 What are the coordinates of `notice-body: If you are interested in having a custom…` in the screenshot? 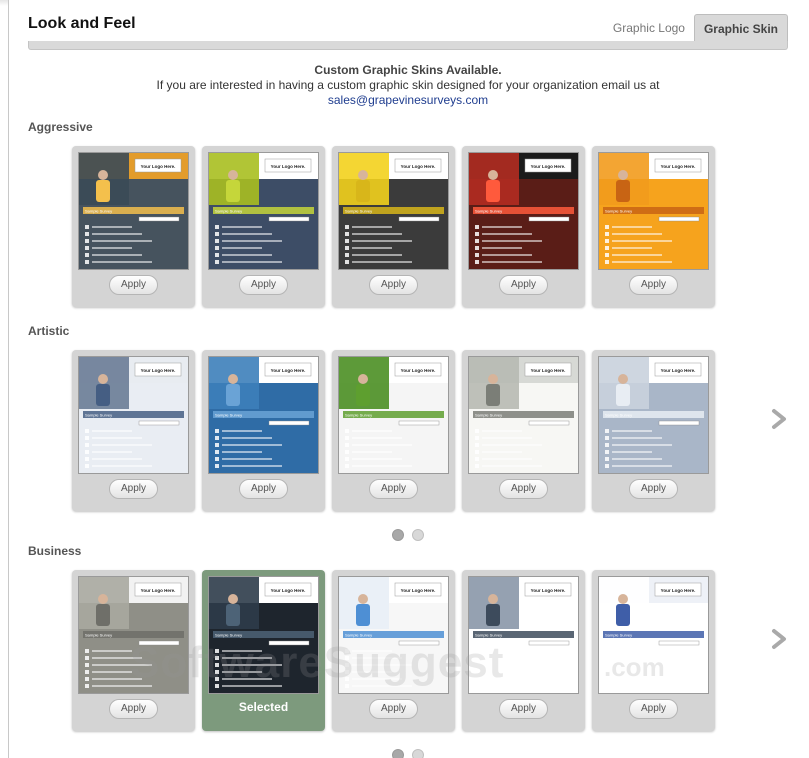 It's located at (408, 85).